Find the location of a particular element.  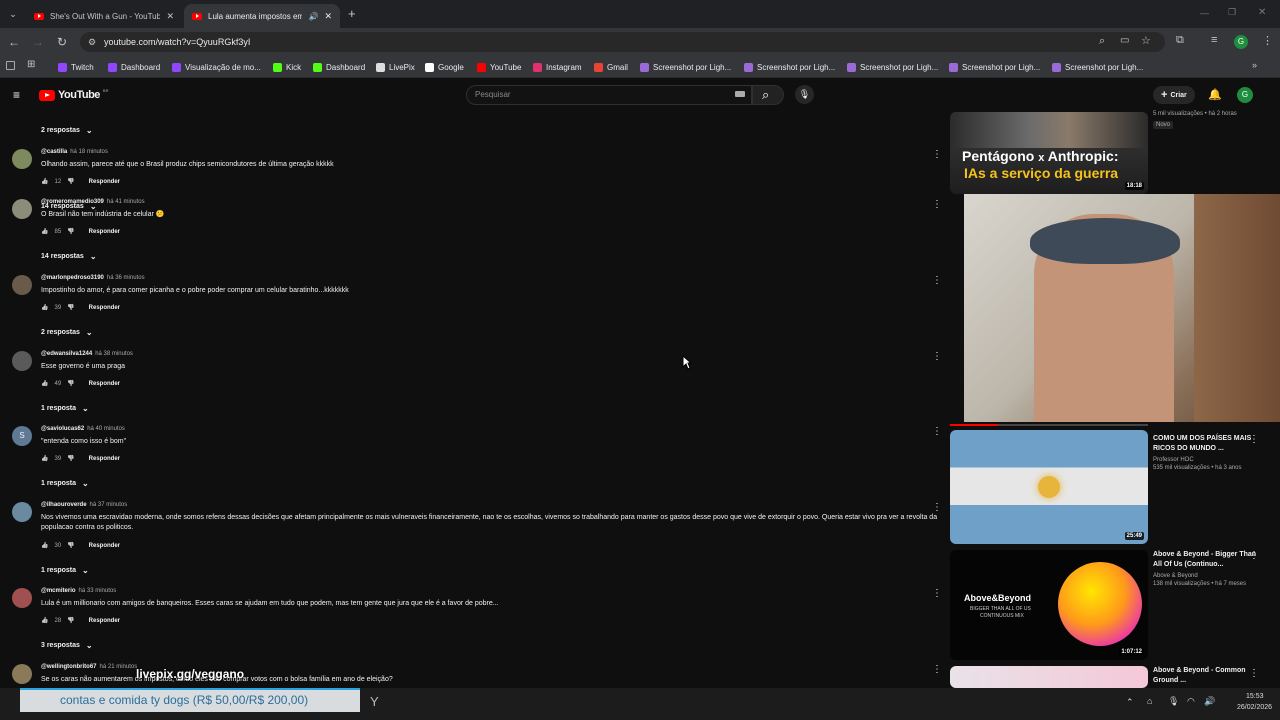

wifi-icon: ◠ is located at coordinates (1191, 701).